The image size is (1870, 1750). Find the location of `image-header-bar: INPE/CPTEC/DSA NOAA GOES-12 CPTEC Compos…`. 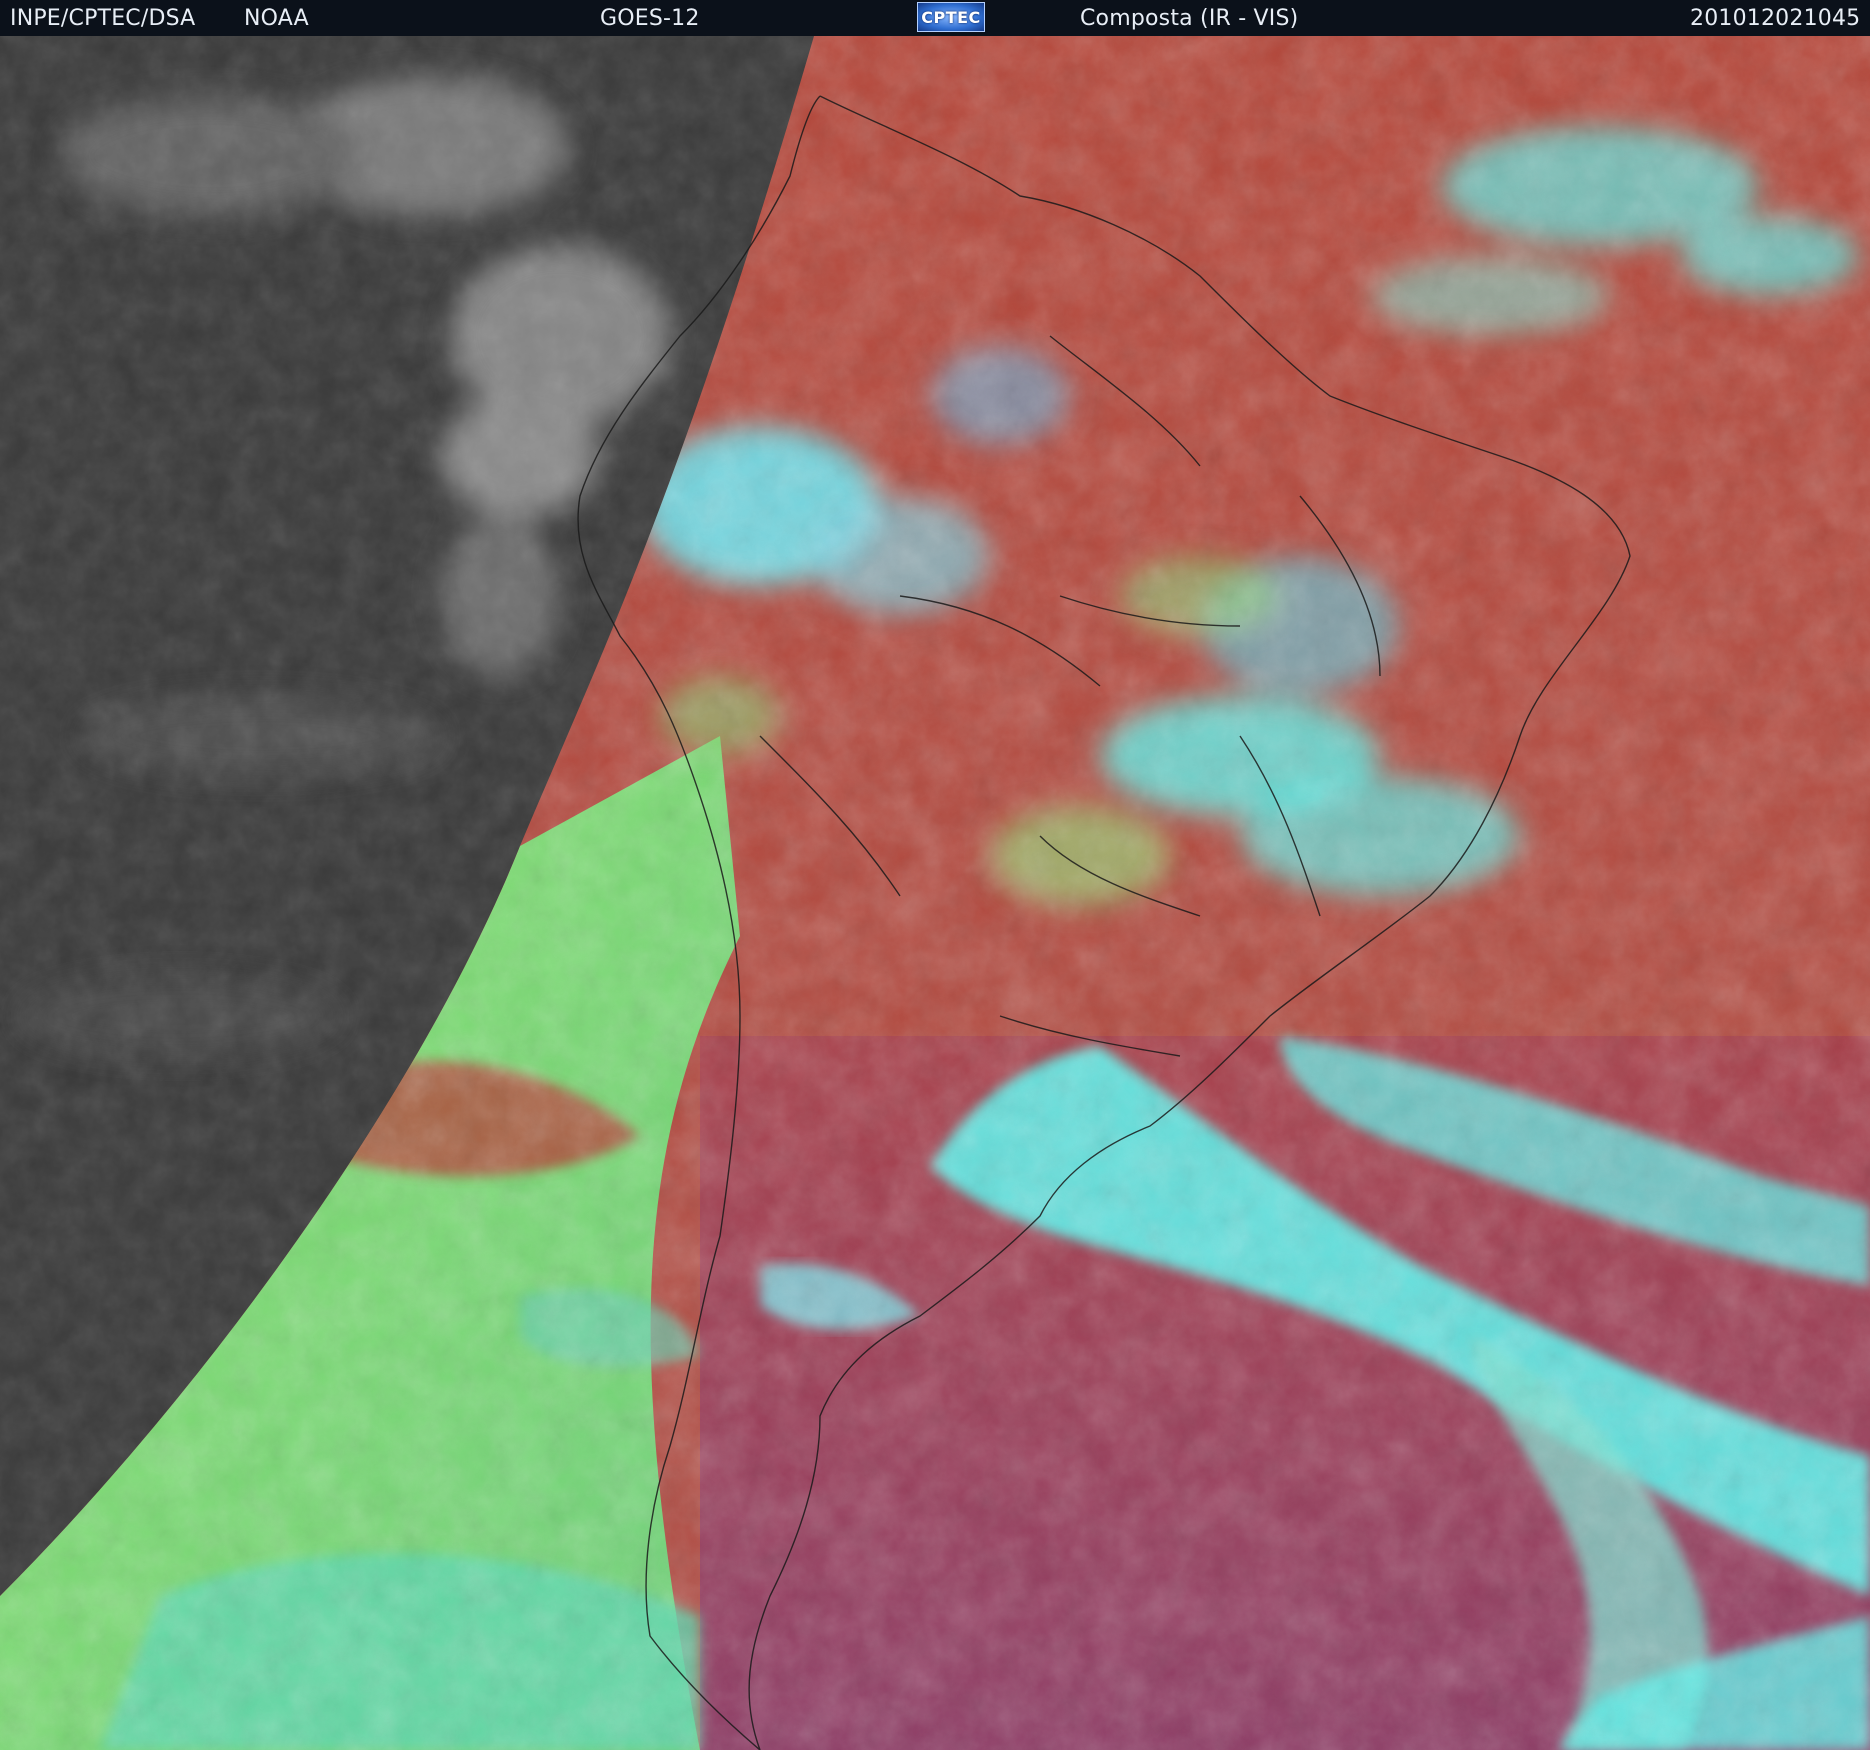

image-header-bar: INPE/CPTEC/DSA NOAA GOES-12 CPTEC Compos… is located at coordinates (935, 18).